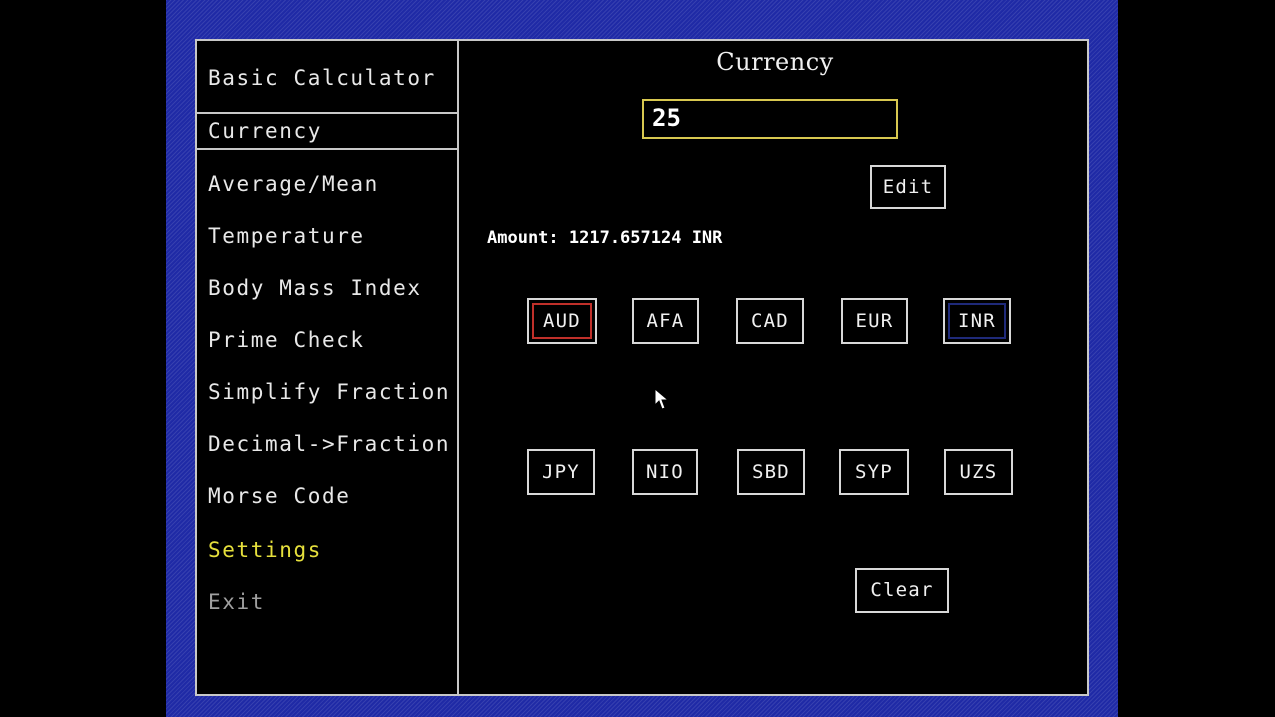  What do you see at coordinates (908, 187) in the screenshot?
I see `edit-button: Edit` at bounding box center [908, 187].